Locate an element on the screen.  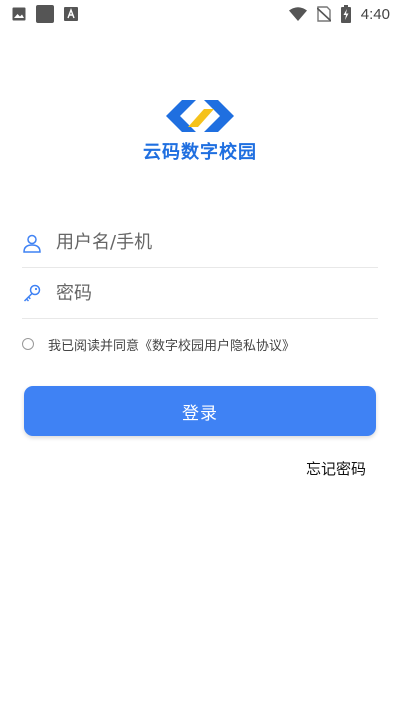
privacy-agreement: 我已阅读并同意《数字校园用户隐私协议》 is located at coordinates (200, 344).